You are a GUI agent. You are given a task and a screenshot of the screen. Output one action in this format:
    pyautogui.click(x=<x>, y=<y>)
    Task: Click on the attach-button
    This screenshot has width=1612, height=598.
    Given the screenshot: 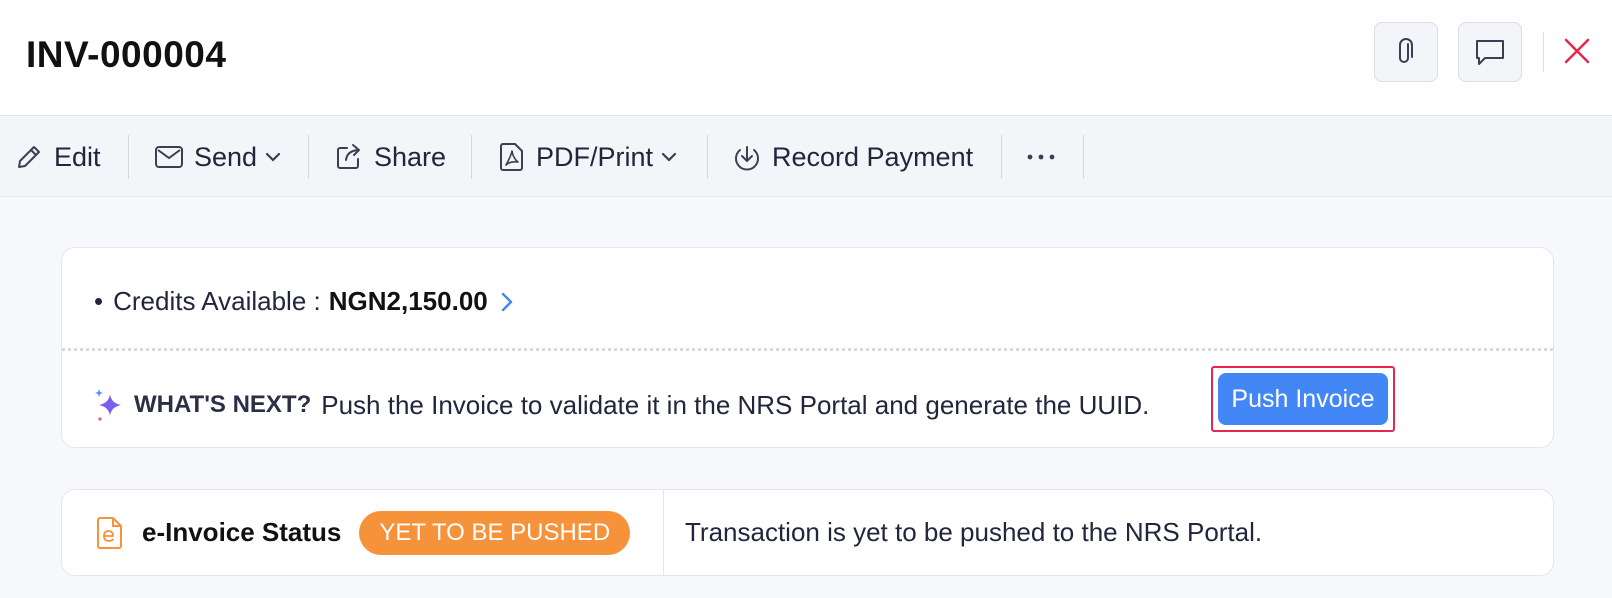 What is the action you would take?
    pyautogui.click(x=1406, y=52)
    